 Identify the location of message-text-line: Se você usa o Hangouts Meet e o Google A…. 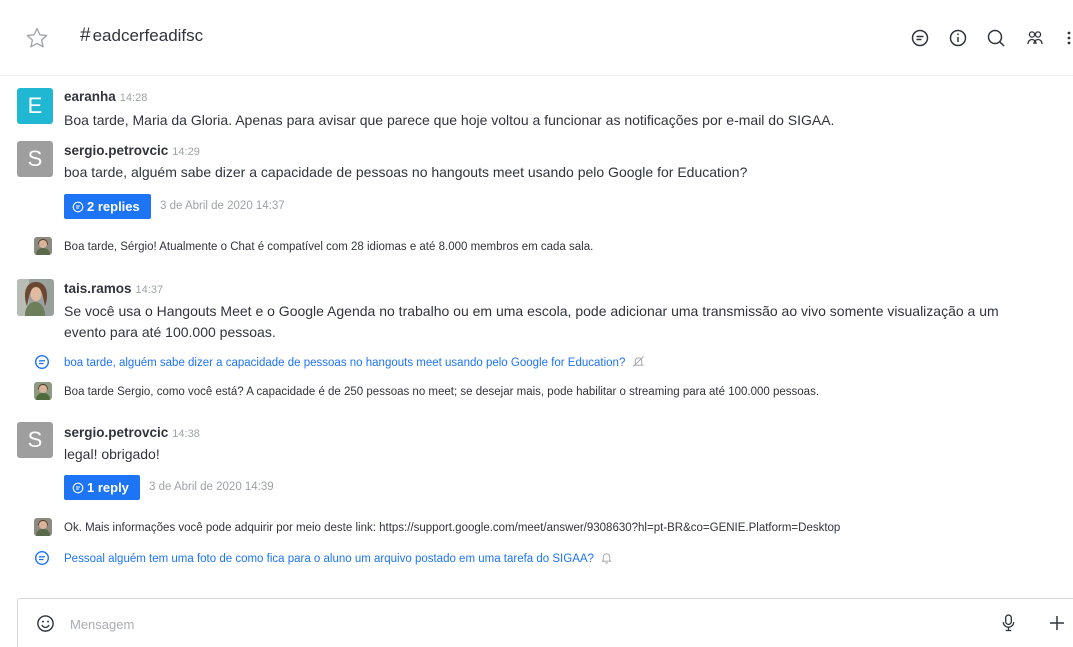
(531, 311).